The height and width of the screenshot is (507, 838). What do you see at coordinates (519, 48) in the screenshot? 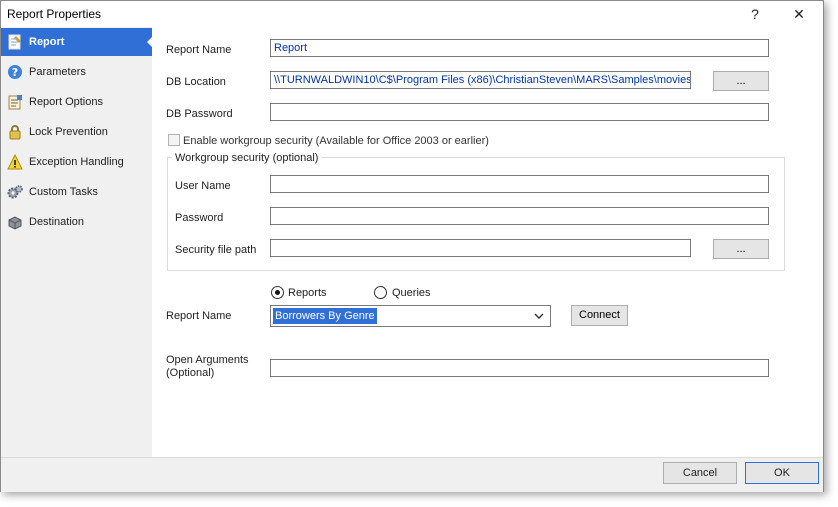
I see `report-name-field: Report` at bounding box center [519, 48].